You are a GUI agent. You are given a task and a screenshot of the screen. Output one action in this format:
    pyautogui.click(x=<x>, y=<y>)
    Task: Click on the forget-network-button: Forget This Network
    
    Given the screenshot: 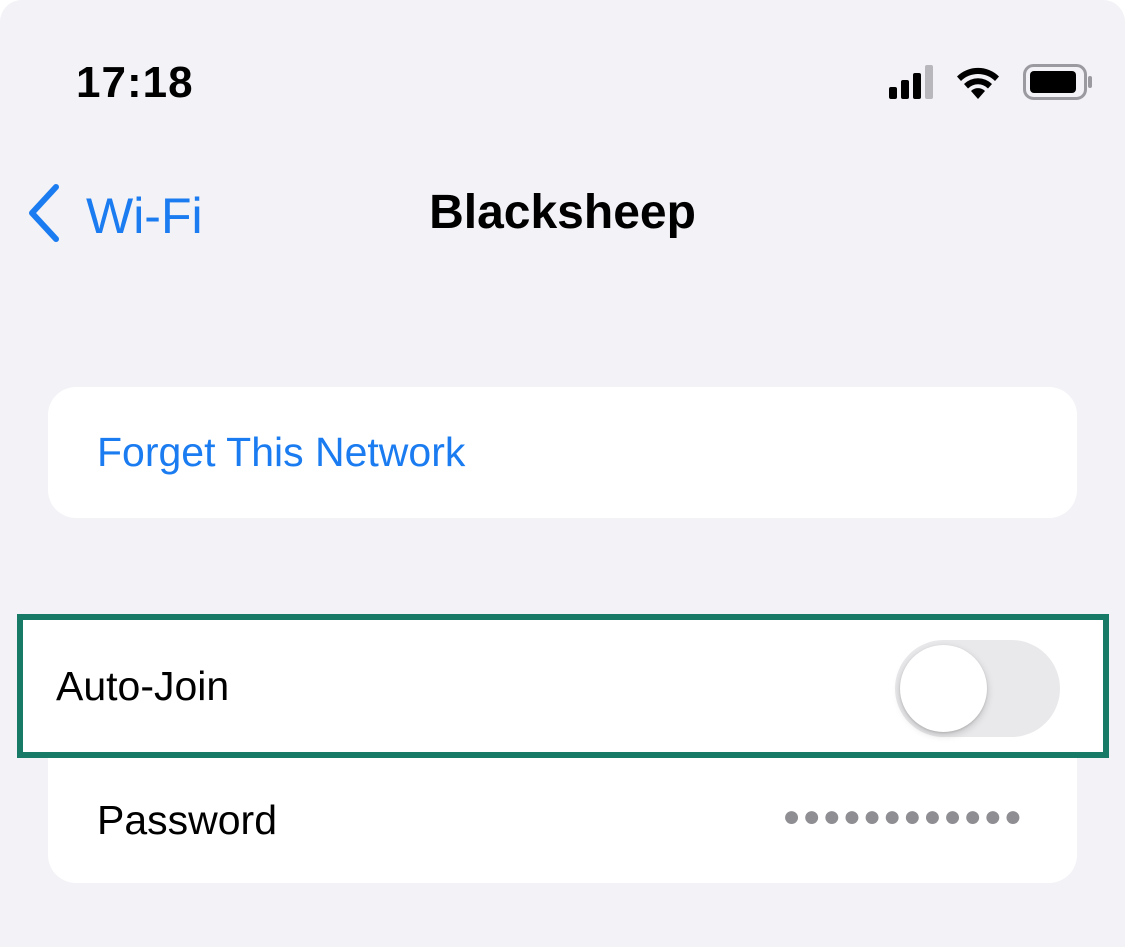 What is the action you would take?
    pyautogui.click(x=281, y=452)
    